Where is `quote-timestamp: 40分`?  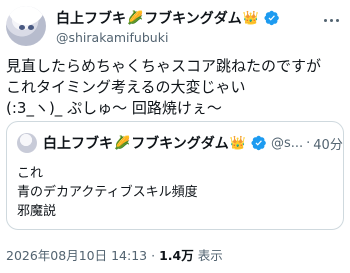
quote-timestamp: 40分 is located at coordinates (328, 145).